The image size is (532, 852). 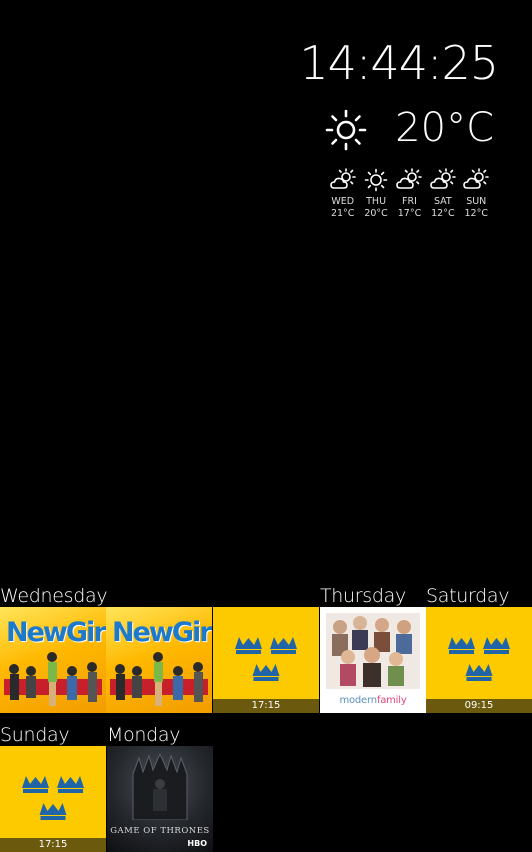 I want to click on show-tile-game-of-thrones: GAME OF THRONES HBO, so click(x=160, y=799).